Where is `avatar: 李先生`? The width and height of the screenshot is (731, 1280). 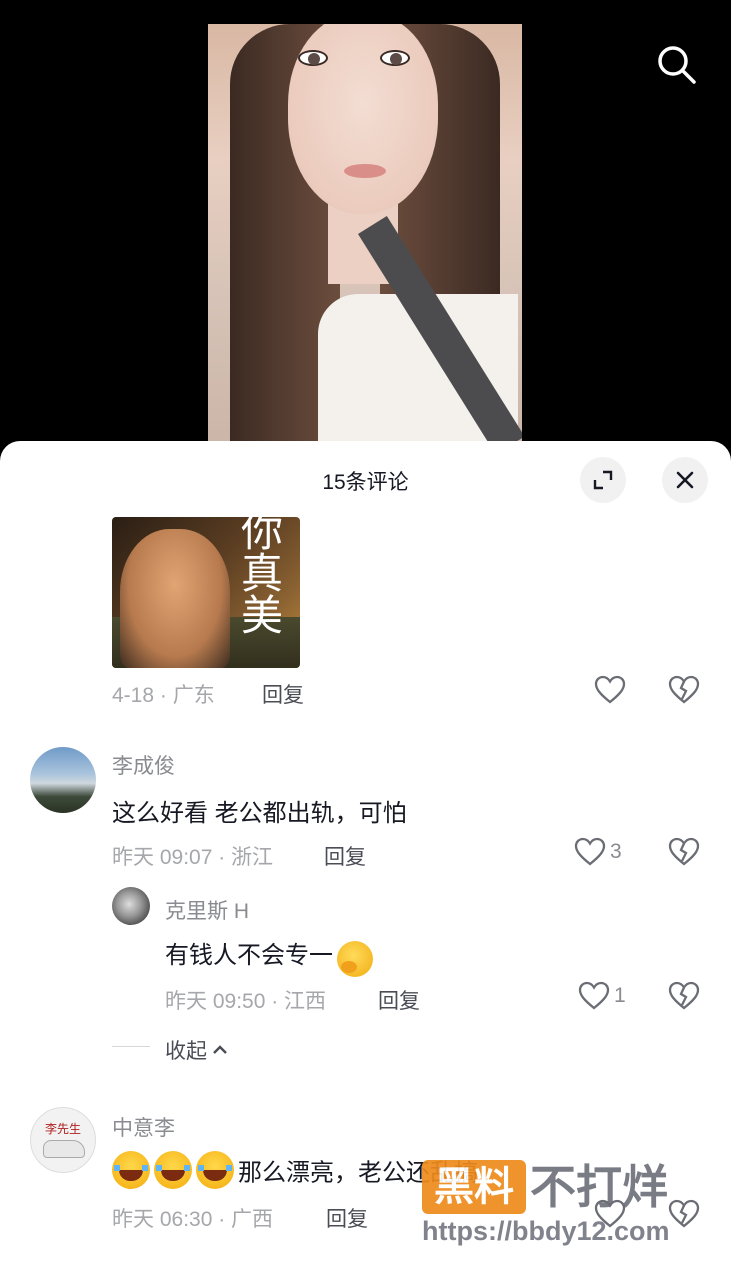 avatar: 李先生 is located at coordinates (63, 1140).